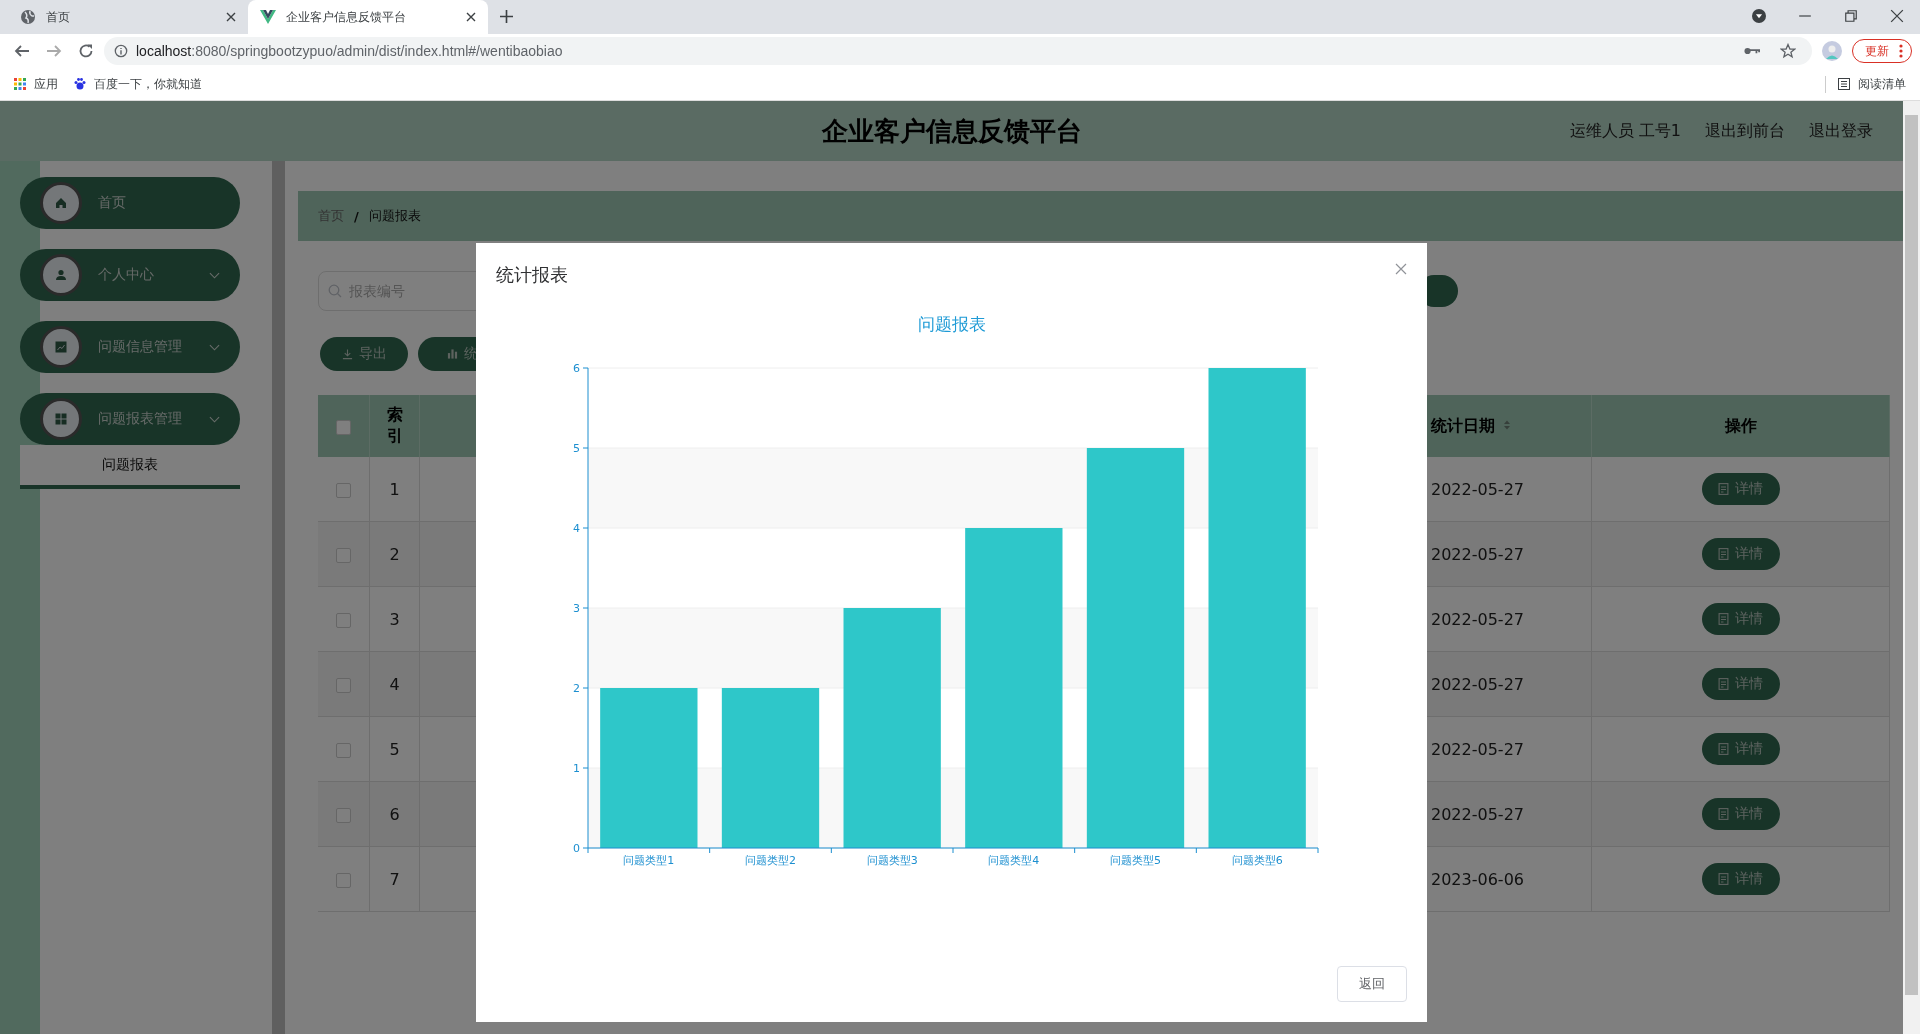 This screenshot has height=1034, width=1920. Describe the element at coordinates (138, 84) in the screenshot. I see `bookmark: 百度一下，你就知道` at that location.